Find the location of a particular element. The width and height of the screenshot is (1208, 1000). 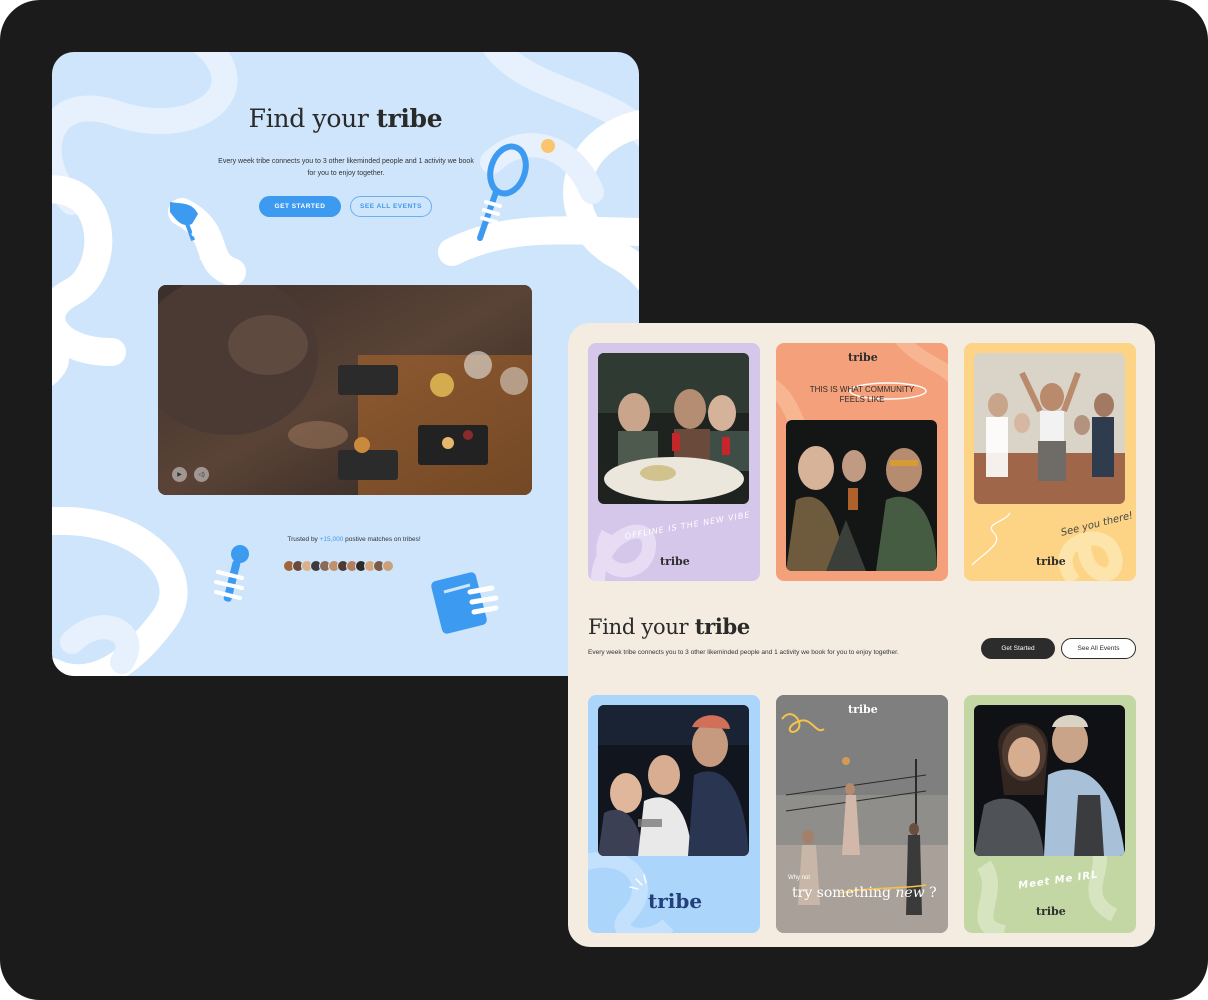

video-player: ▶ ◁) is located at coordinates (345, 390).